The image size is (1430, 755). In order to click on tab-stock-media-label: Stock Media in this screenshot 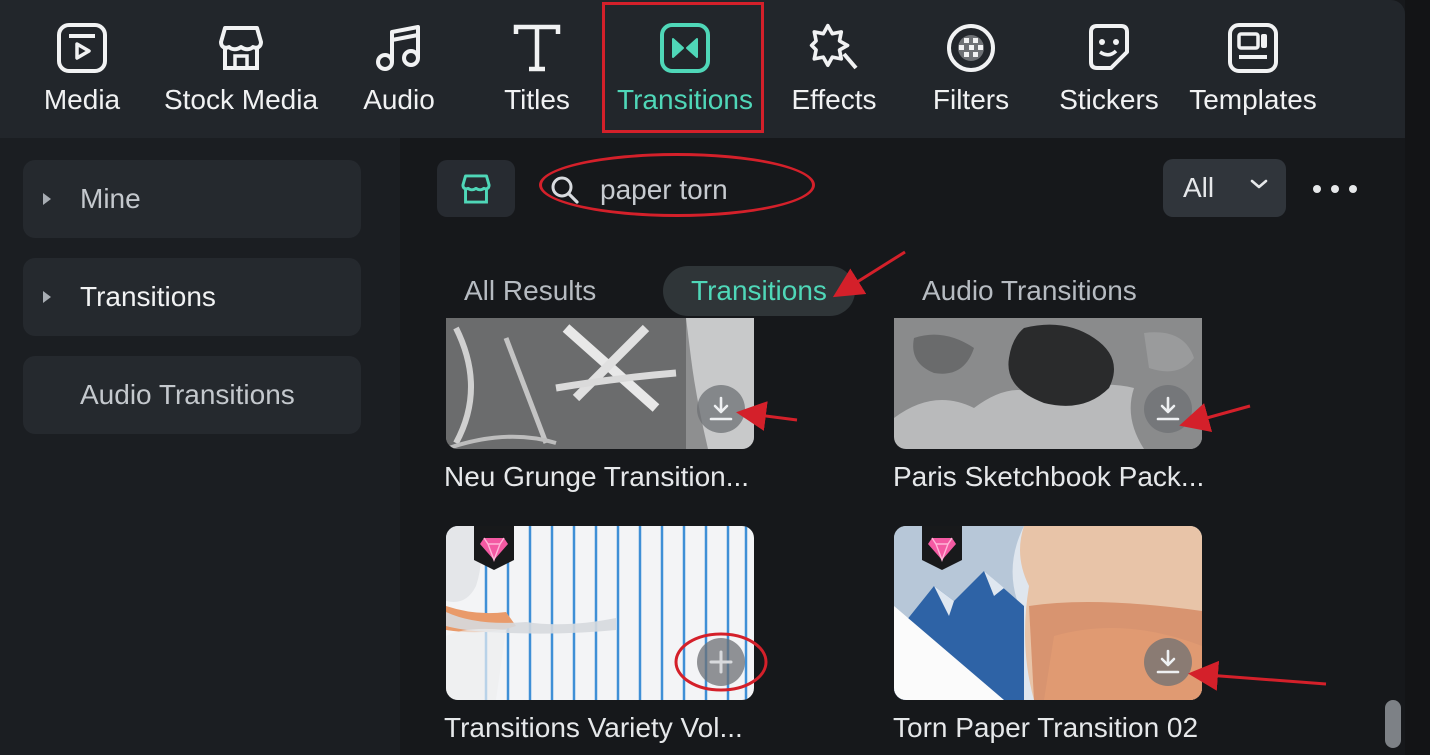, I will do `click(241, 99)`.